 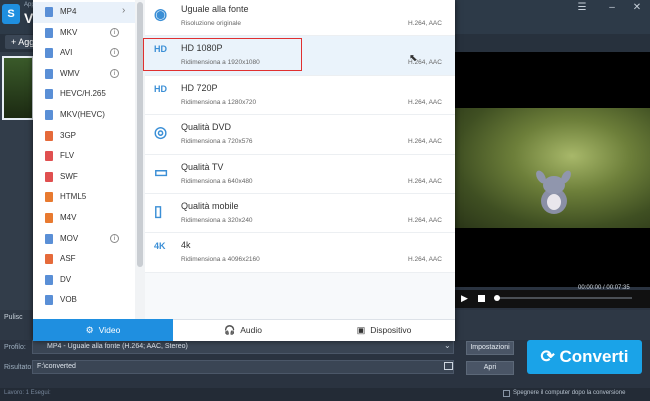 I want to click on format-label: SWF, so click(x=69, y=176).